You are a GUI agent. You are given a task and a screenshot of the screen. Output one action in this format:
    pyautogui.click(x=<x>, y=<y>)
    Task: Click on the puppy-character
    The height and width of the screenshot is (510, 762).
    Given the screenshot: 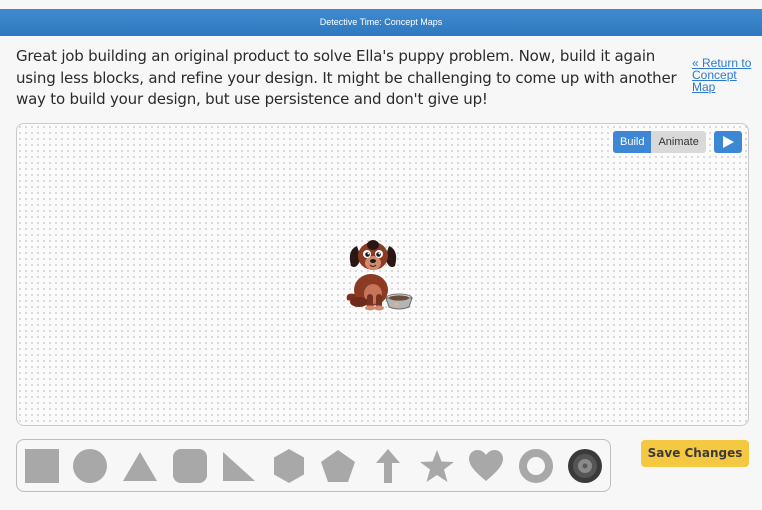 What is the action you would take?
    pyautogui.click(x=381, y=272)
    